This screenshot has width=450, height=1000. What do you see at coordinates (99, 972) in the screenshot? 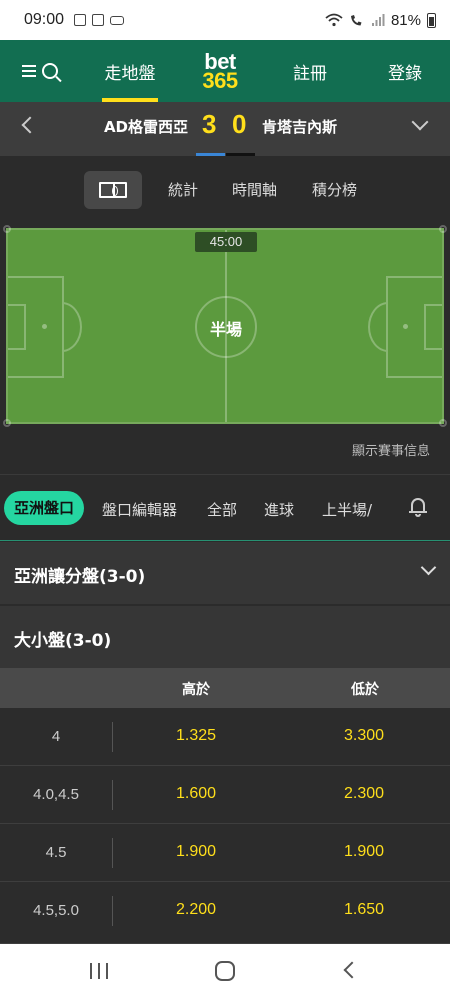
I see `recent-apps-icon` at bounding box center [99, 972].